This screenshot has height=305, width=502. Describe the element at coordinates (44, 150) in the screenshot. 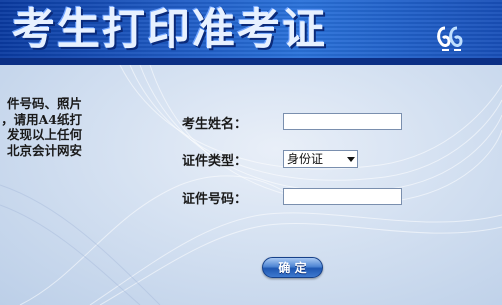

I see `notice-line: 北京会计网安` at that location.